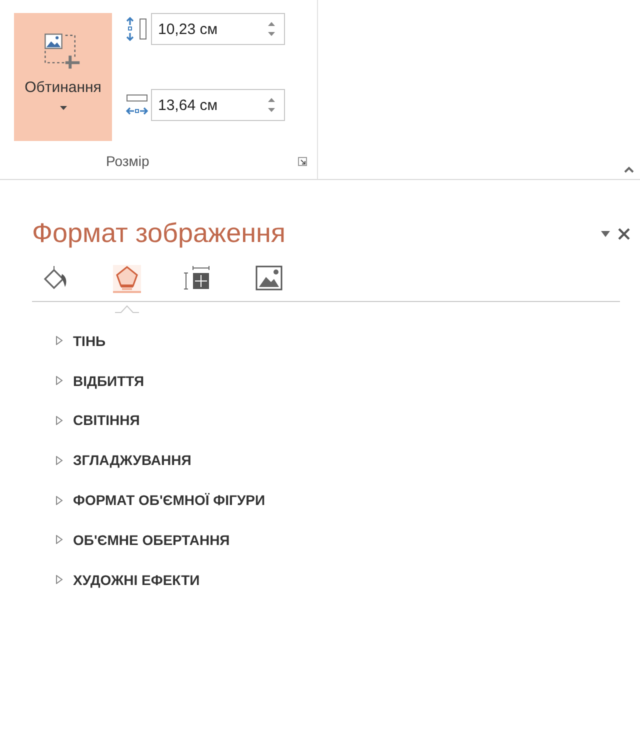  Describe the element at coordinates (629, 169) in the screenshot. I see `collapse-ribbon-icon` at that location.